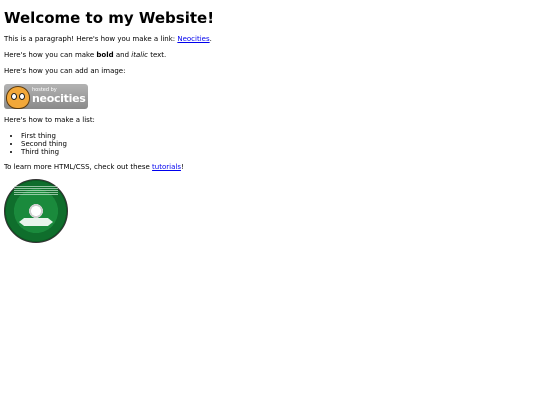  Describe the element at coordinates (139, 55) in the screenshot. I see `italic-text: italic` at that location.